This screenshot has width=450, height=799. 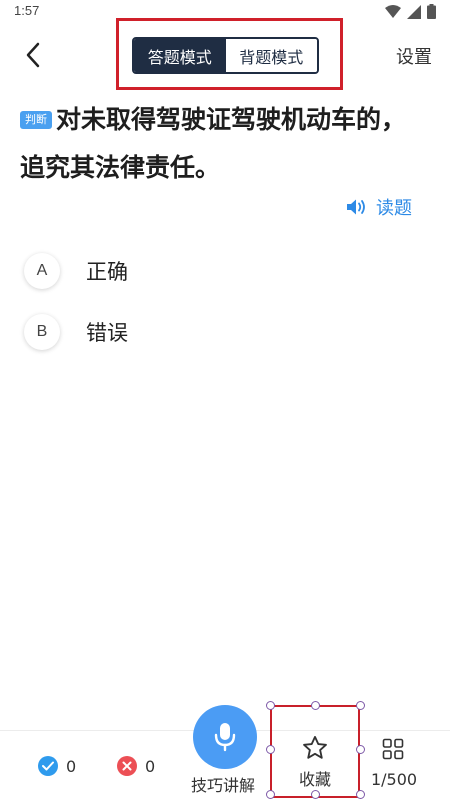 I want to click on check-icon, so click(x=48, y=766).